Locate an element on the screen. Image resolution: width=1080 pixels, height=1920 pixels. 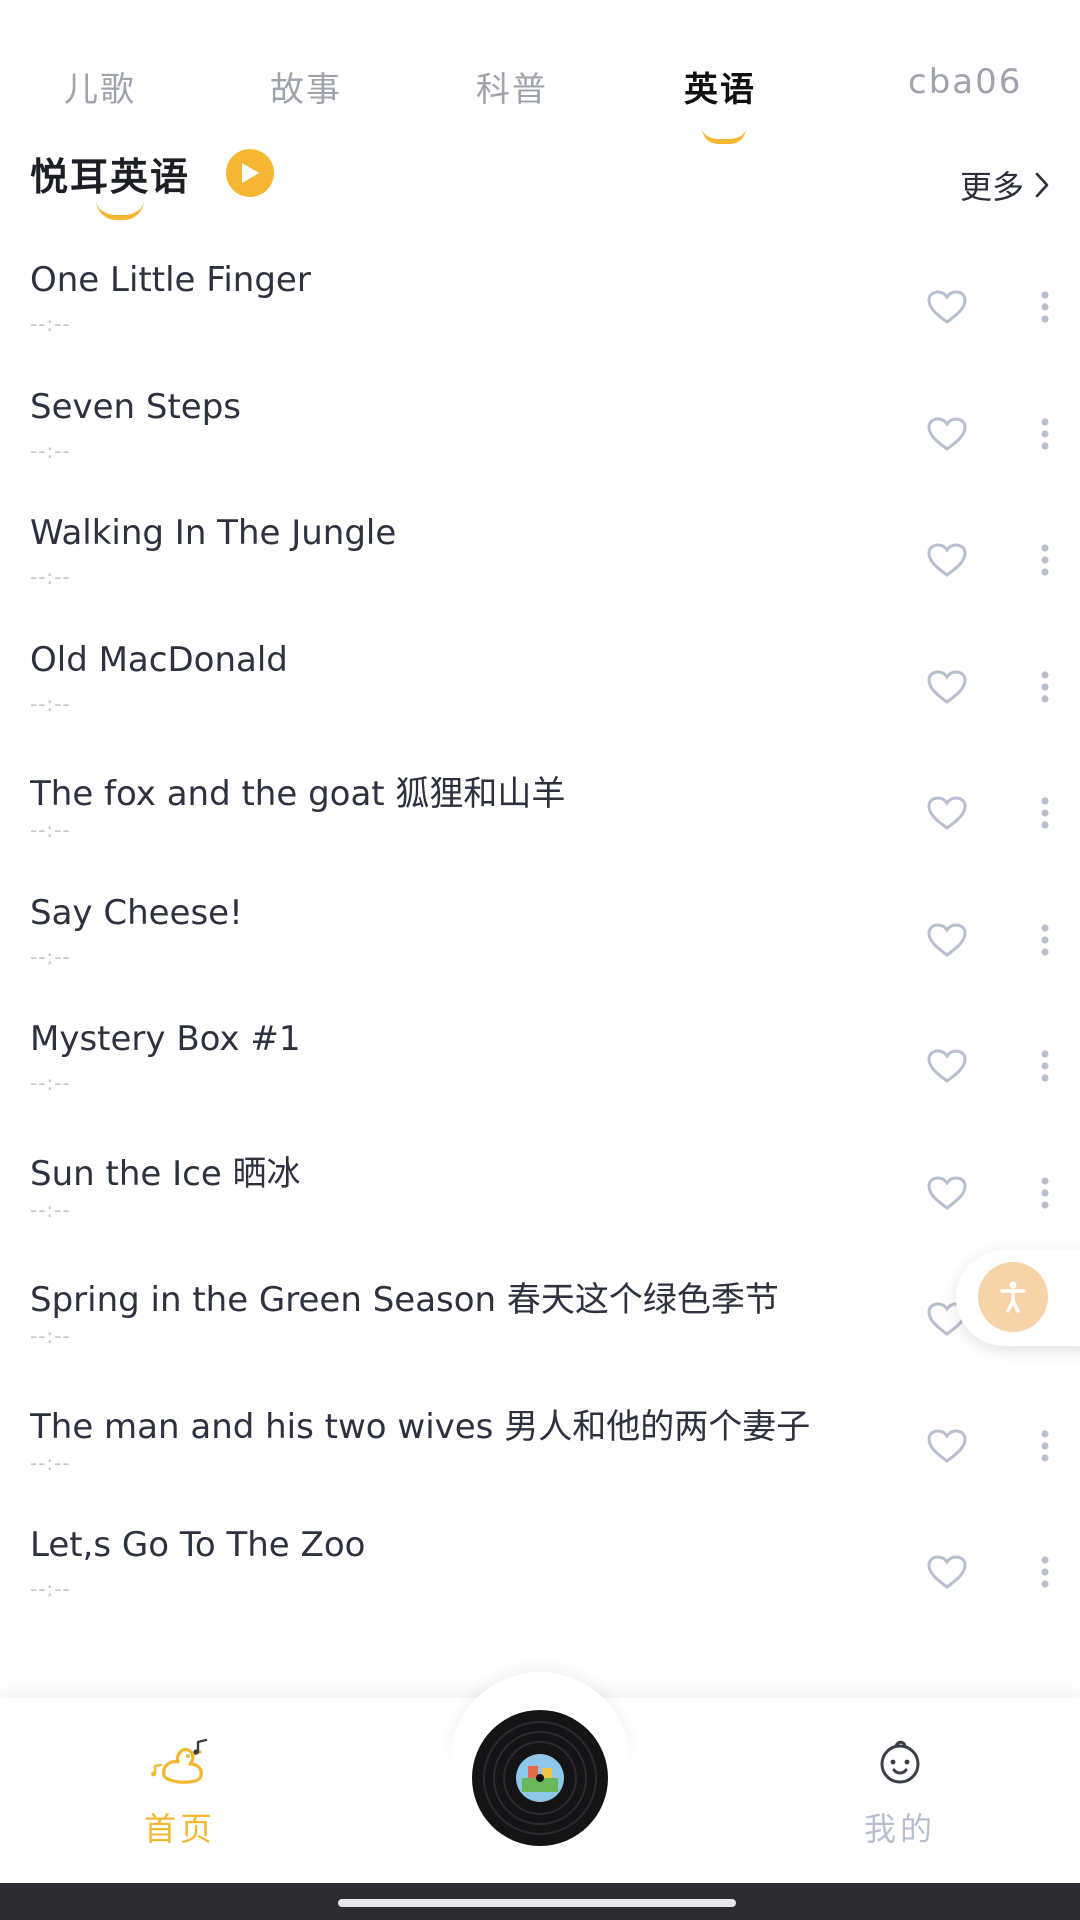
song-title: One Little Finger is located at coordinates (170, 280).